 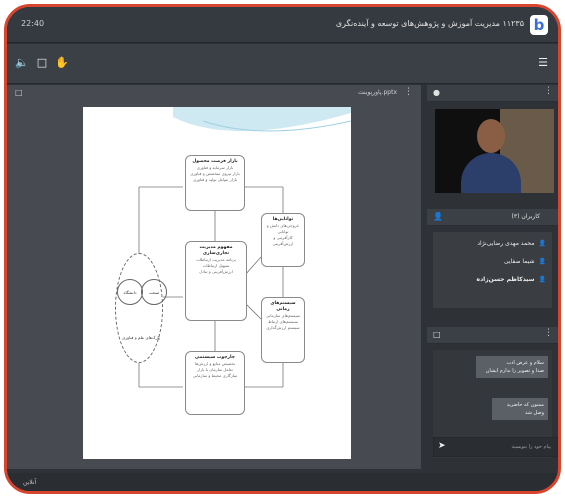 What do you see at coordinates (492, 93) in the screenshot?
I see `video-panel-header: ● ⋮` at bounding box center [492, 93].